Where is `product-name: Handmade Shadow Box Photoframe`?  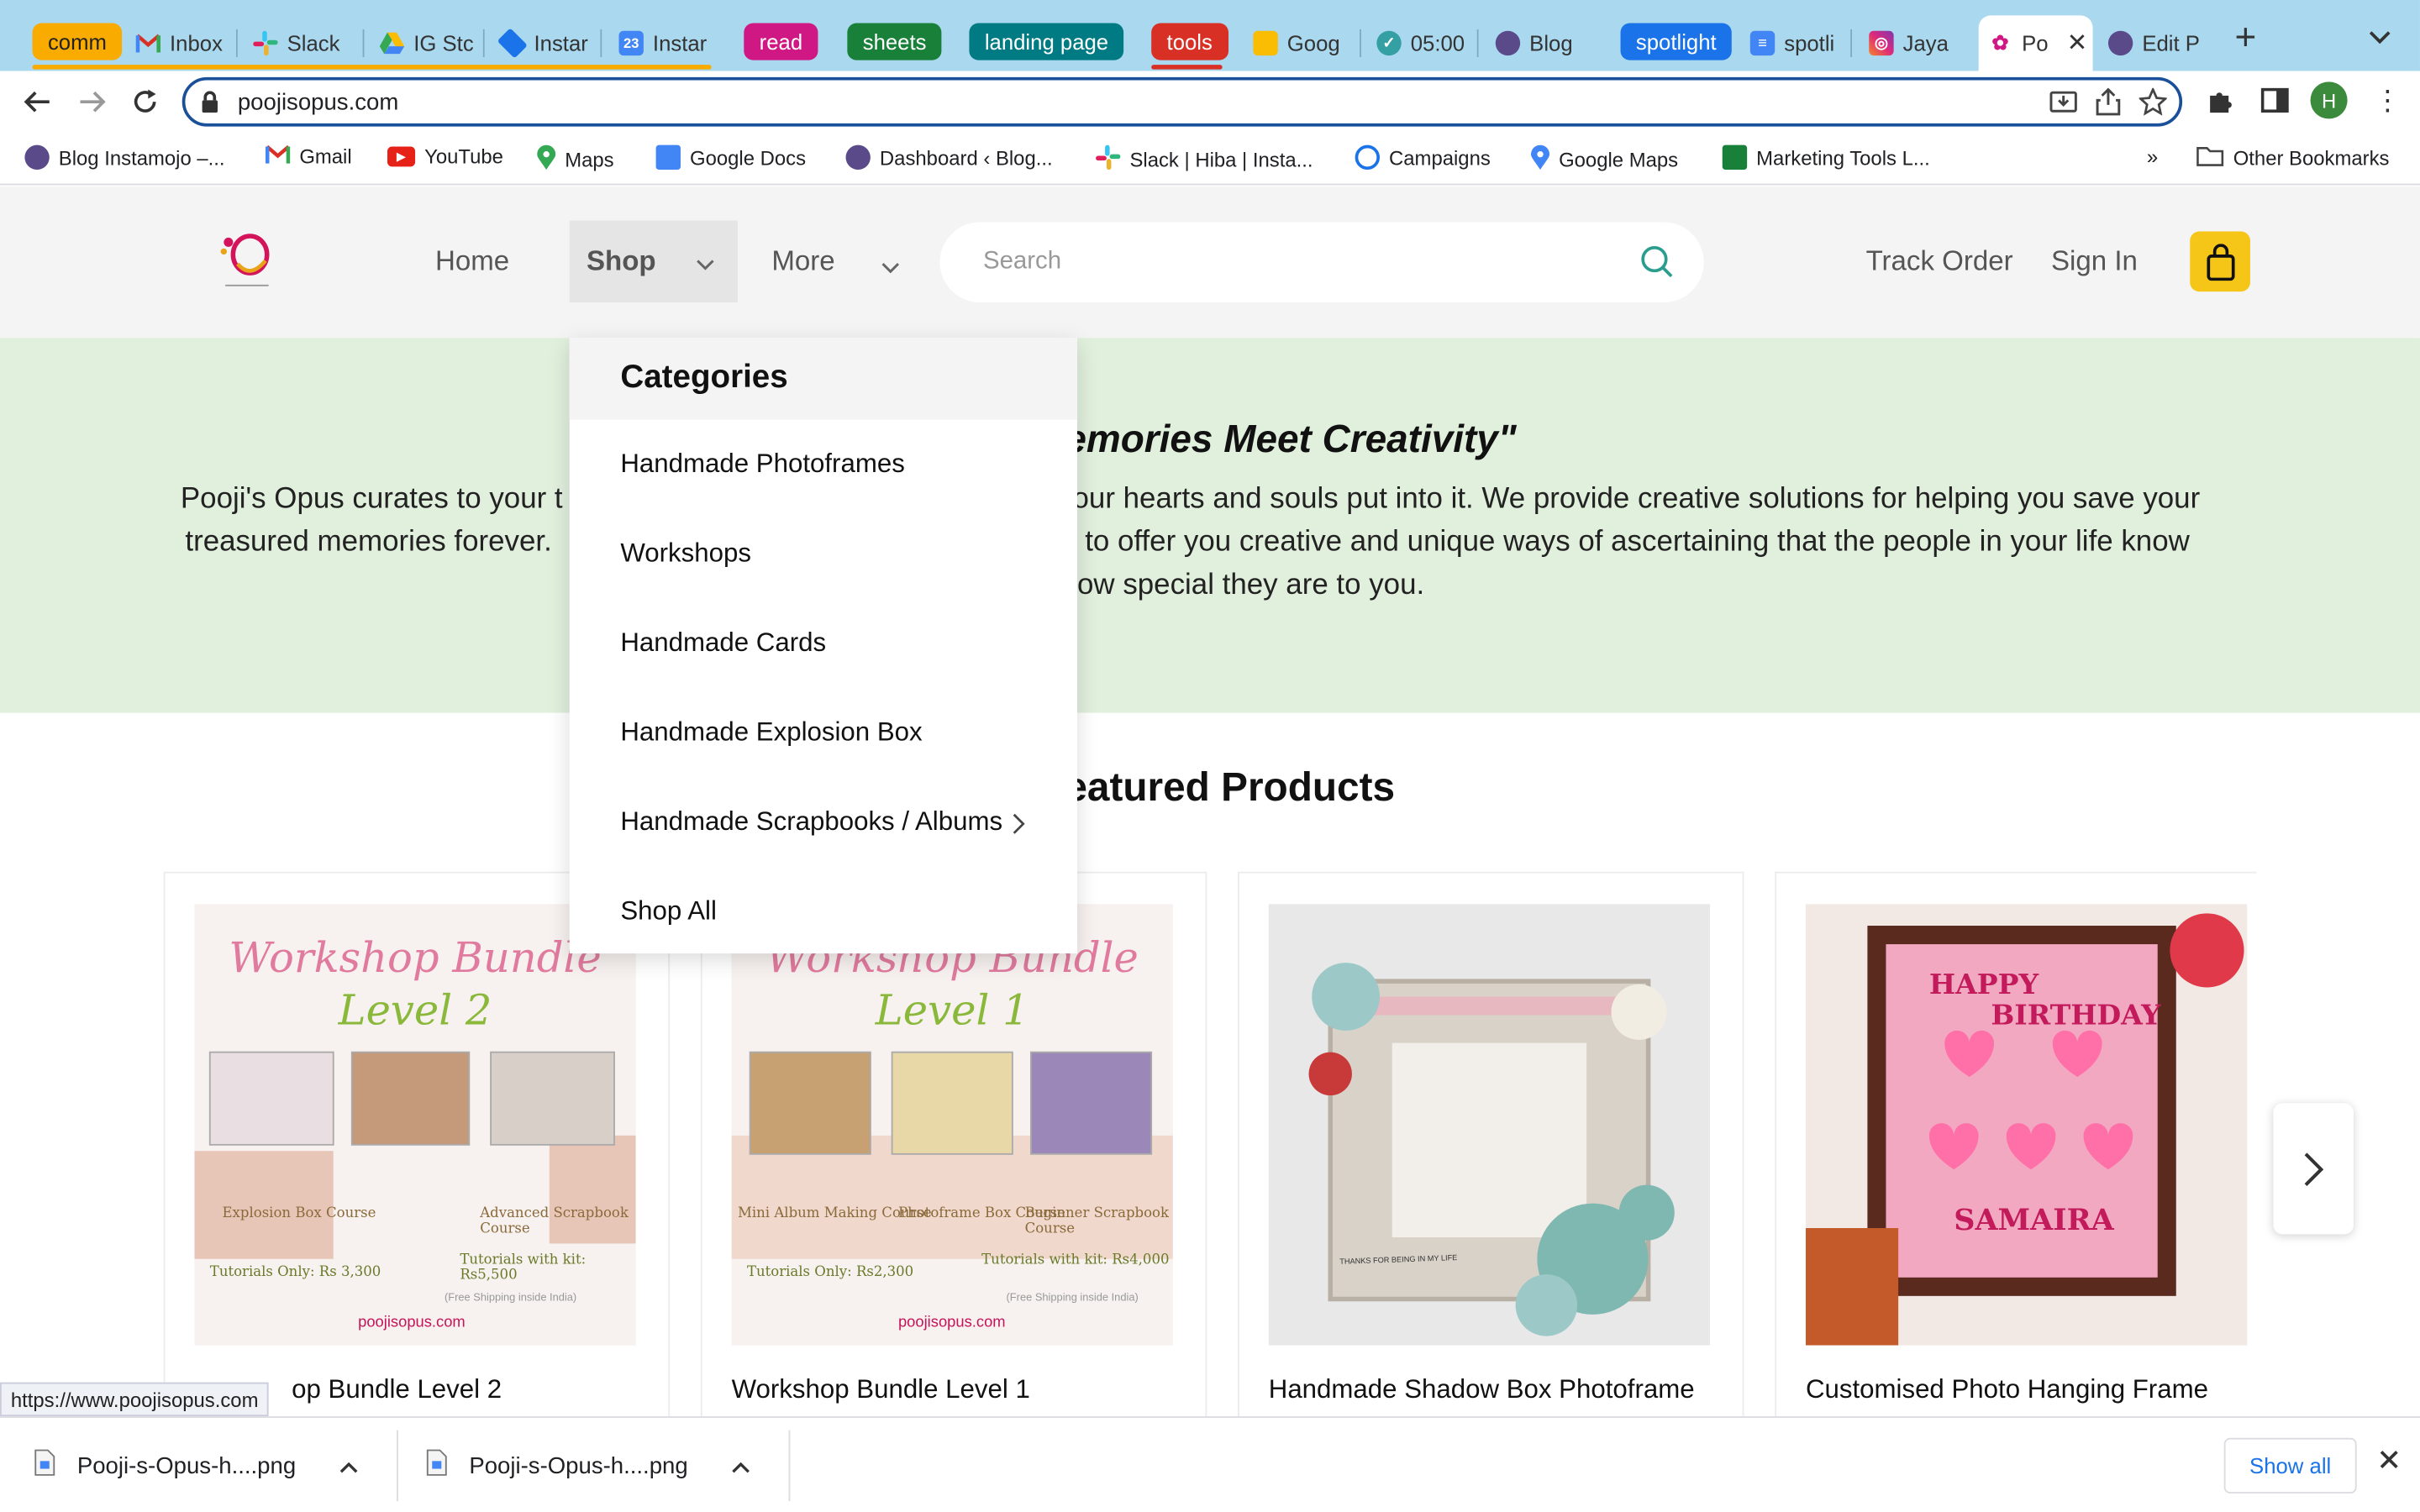 product-name: Handmade Shadow Box Photoframe is located at coordinates (1482, 1389).